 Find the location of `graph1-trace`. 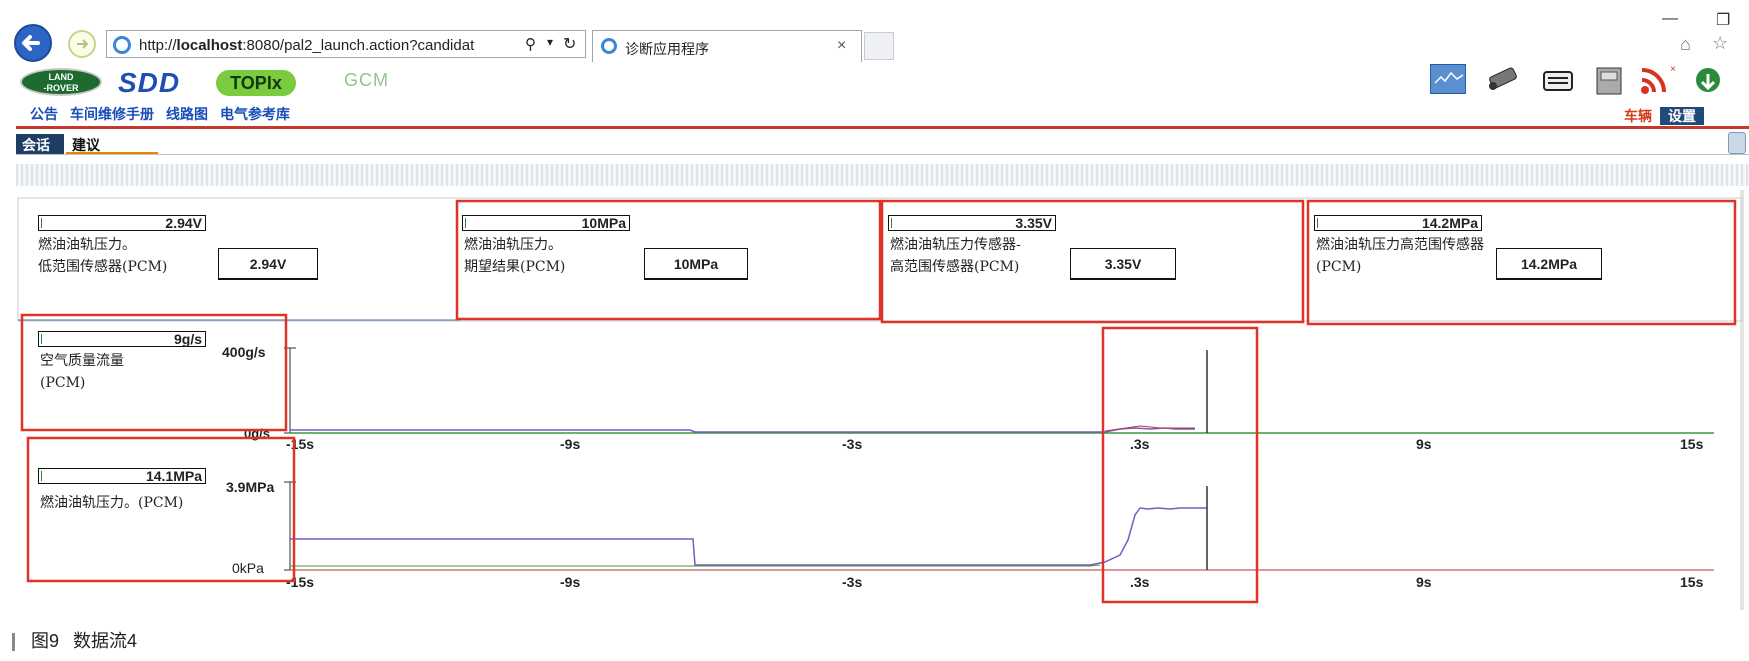

graph1-trace is located at coordinates (742, 430).